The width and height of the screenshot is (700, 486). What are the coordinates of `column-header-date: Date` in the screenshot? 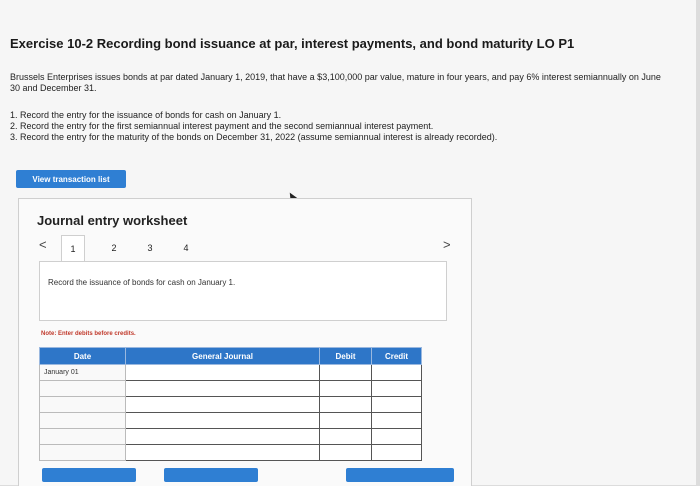 It's located at (82, 356).